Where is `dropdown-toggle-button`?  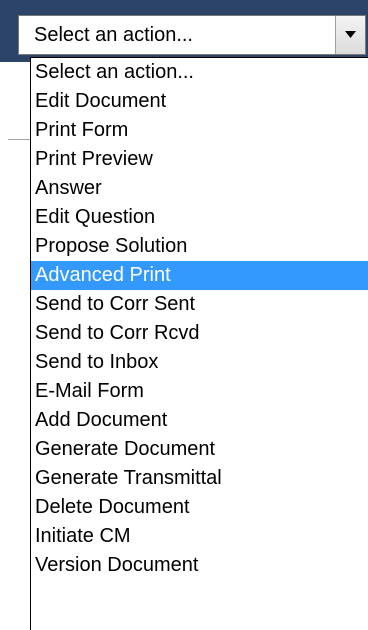 dropdown-toggle-button is located at coordinates (350, 35).